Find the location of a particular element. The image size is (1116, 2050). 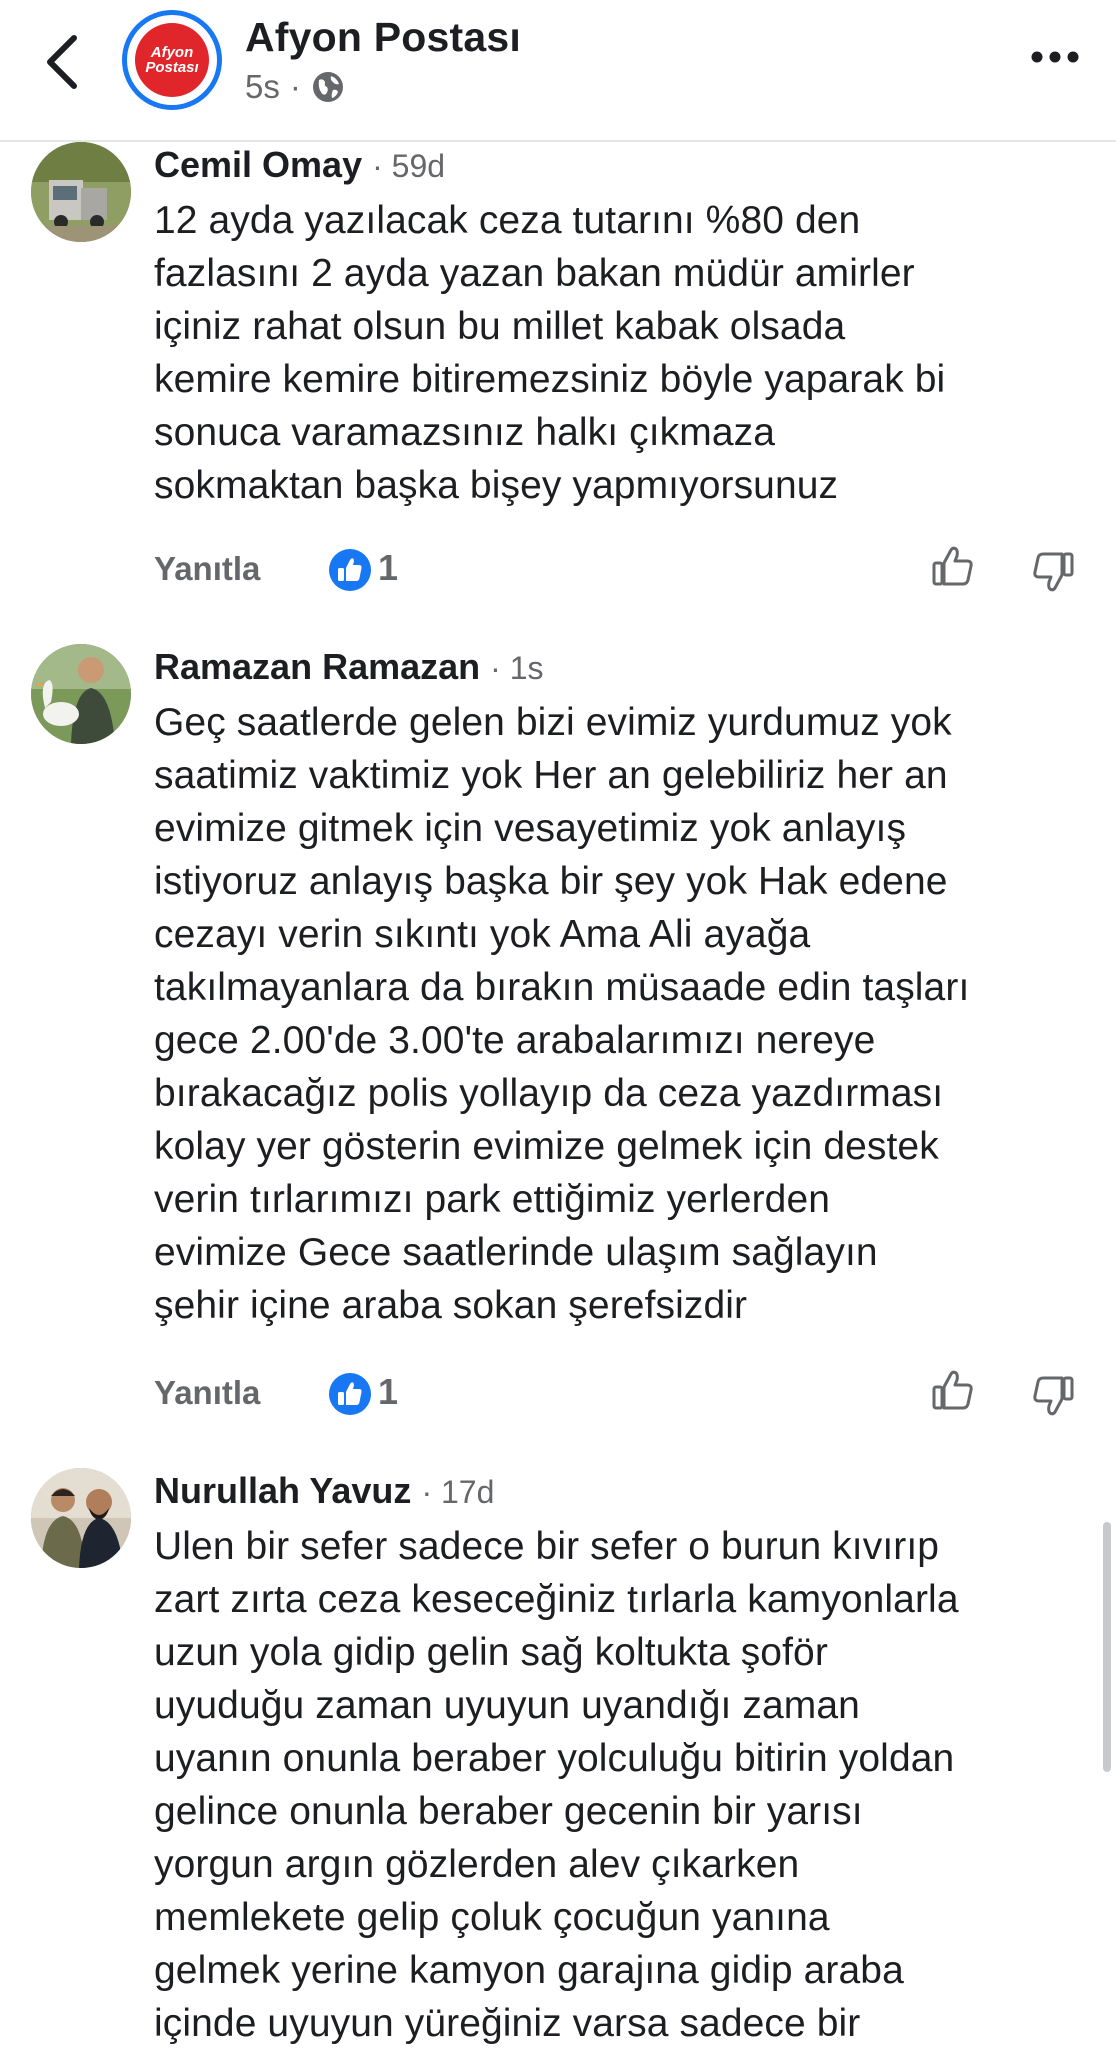

comment-author-line: Ramazan Ramazan · 1s is located at coordinates (349, 667).